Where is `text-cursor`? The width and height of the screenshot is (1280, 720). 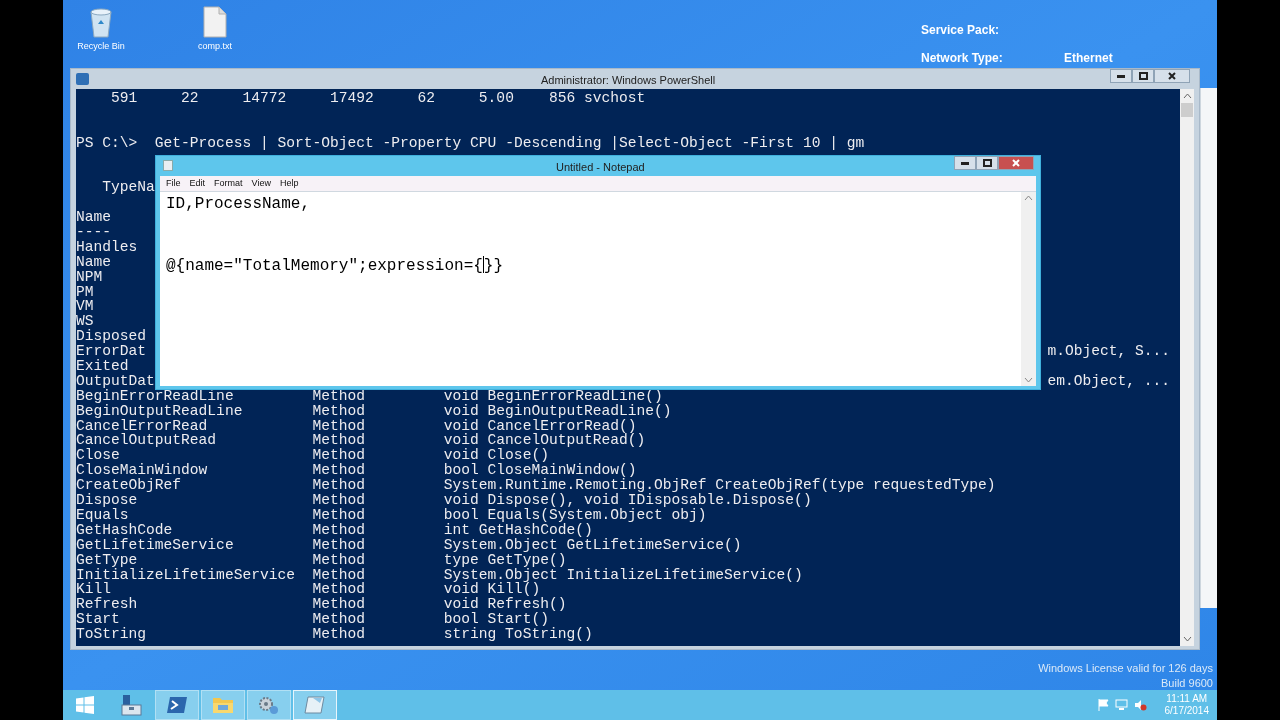 text-cursor is located at coordinates (483, 265).